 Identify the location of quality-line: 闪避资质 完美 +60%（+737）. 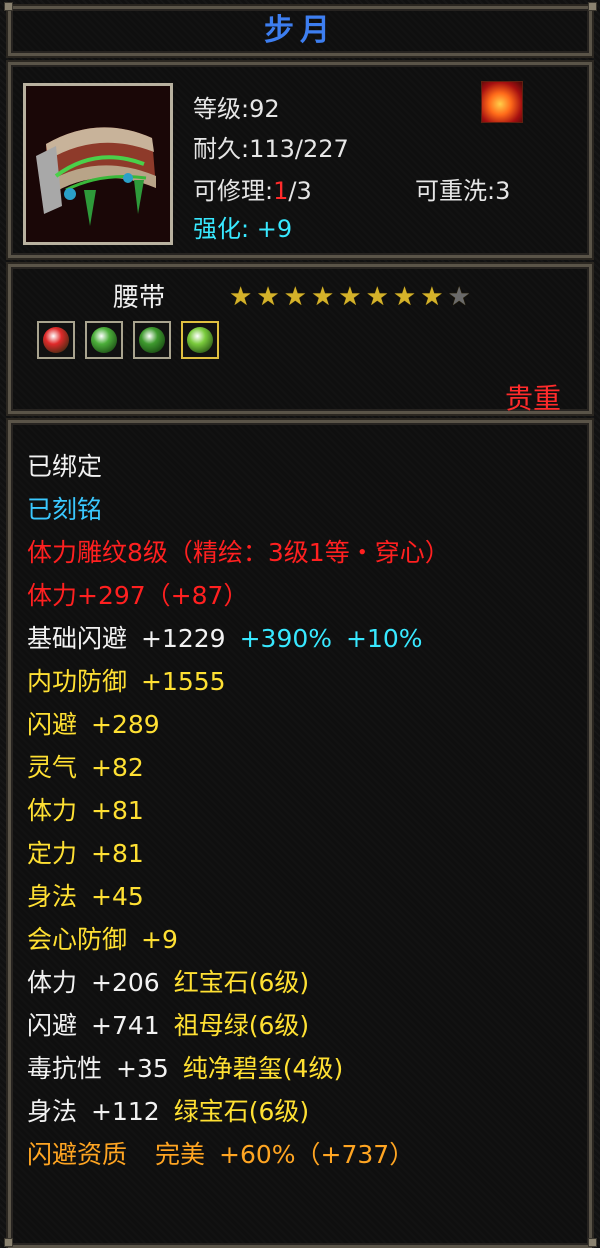
(238, 1154).